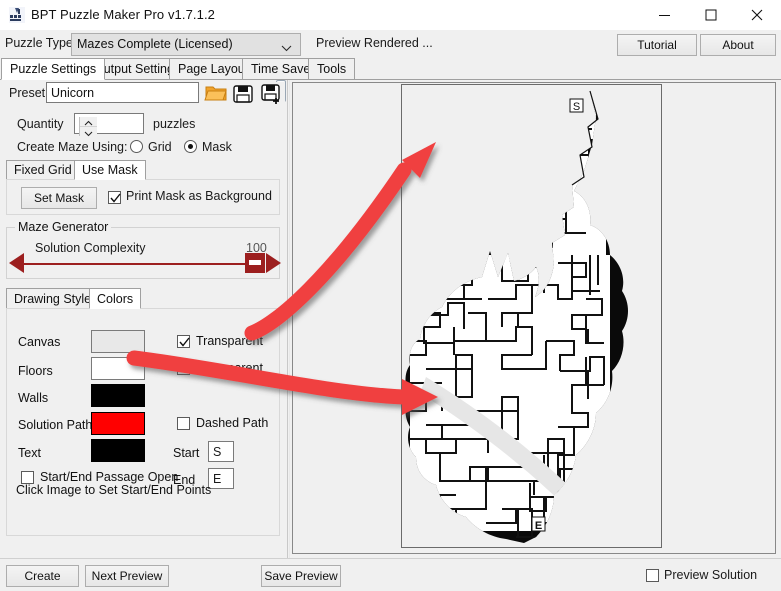 The image size is (781, 591). Describe the element at coordinates (217, 147) in the screenshot. I see `radio-mask-label: Mask` at that location.